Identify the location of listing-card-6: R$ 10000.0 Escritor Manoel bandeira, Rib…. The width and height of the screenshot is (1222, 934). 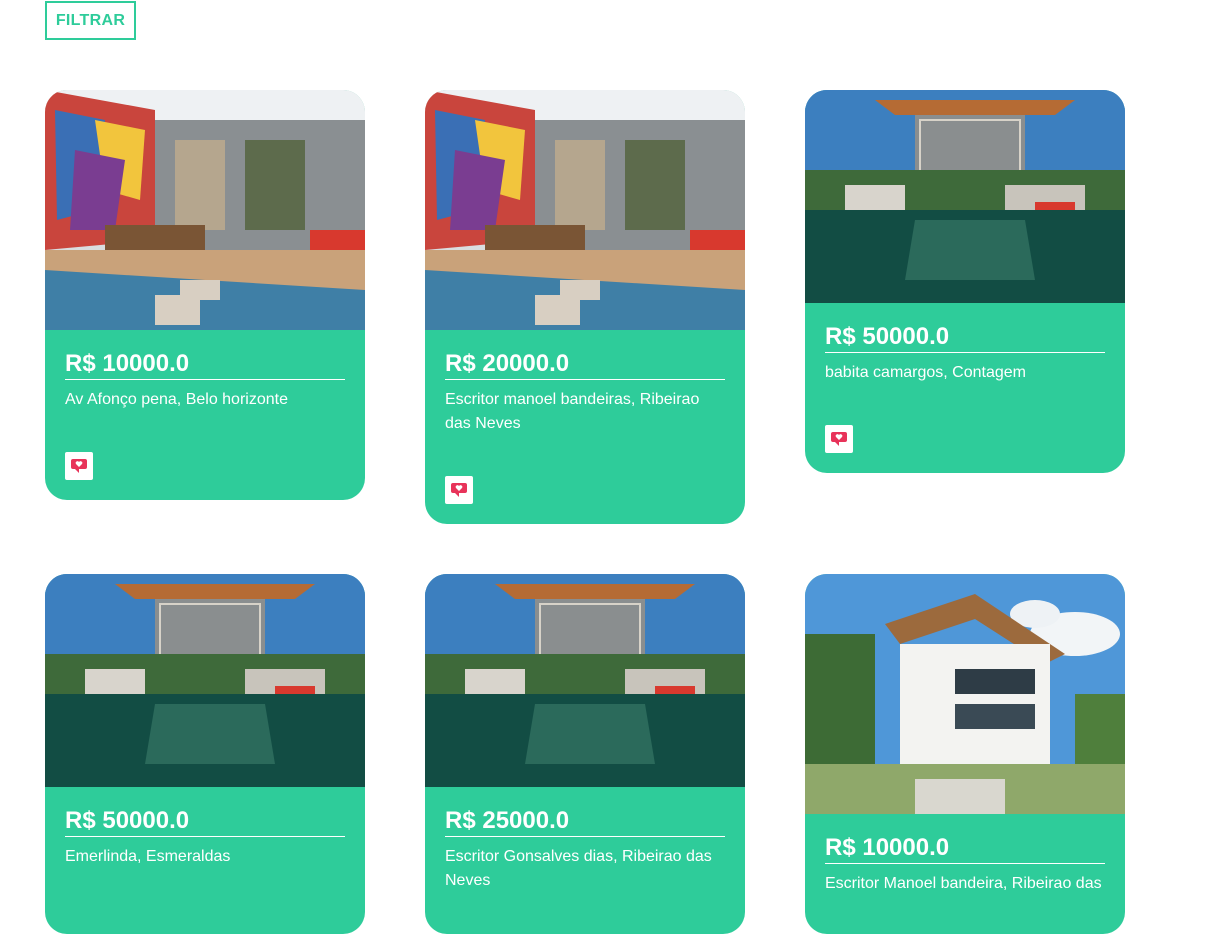
(965, 754).